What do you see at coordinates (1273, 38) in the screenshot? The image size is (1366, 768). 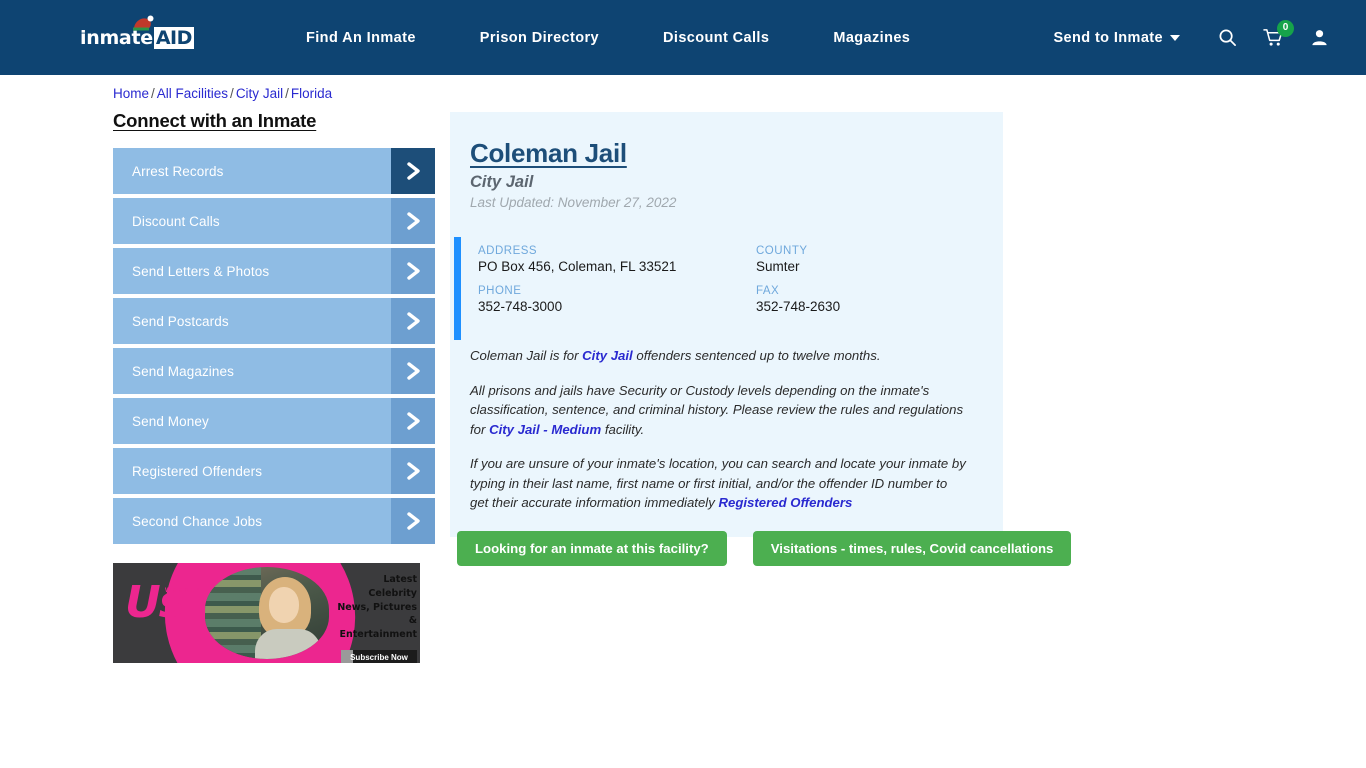 I see `cart-button: 0` at bounding box center [1273, 38].